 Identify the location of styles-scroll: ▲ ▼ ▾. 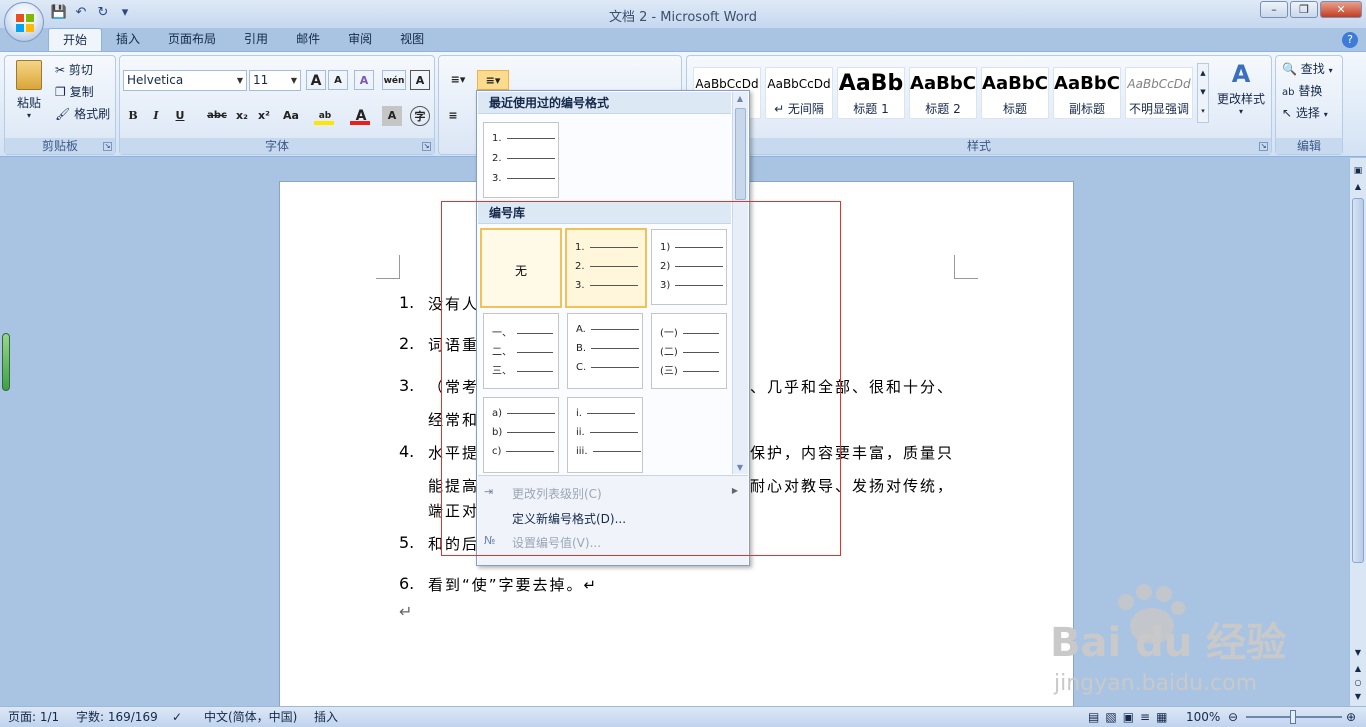
(1203, 93).